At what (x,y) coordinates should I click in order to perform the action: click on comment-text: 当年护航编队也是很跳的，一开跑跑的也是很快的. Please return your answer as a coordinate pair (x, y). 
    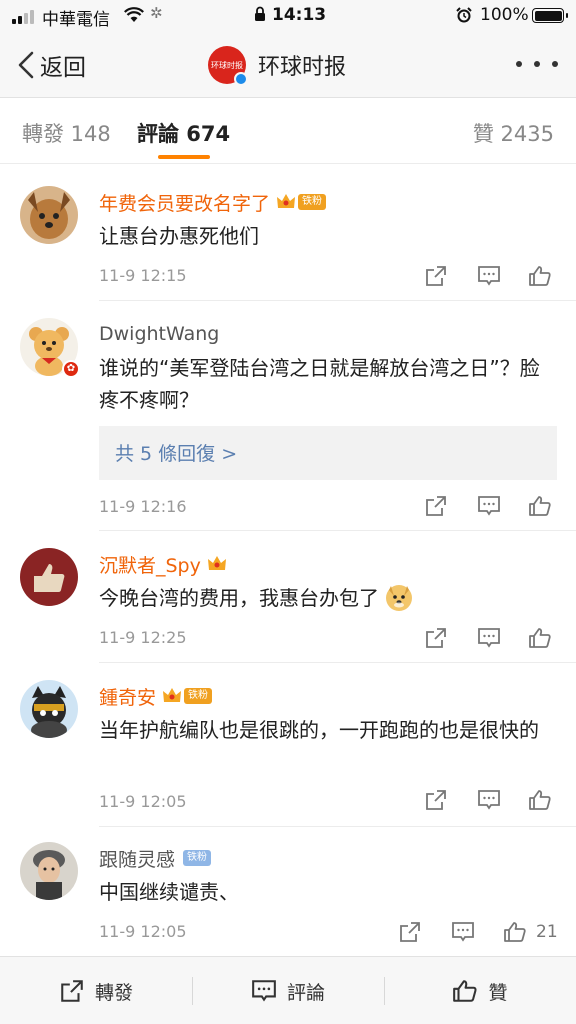
    Looking at the image, I should click on (319, 730).